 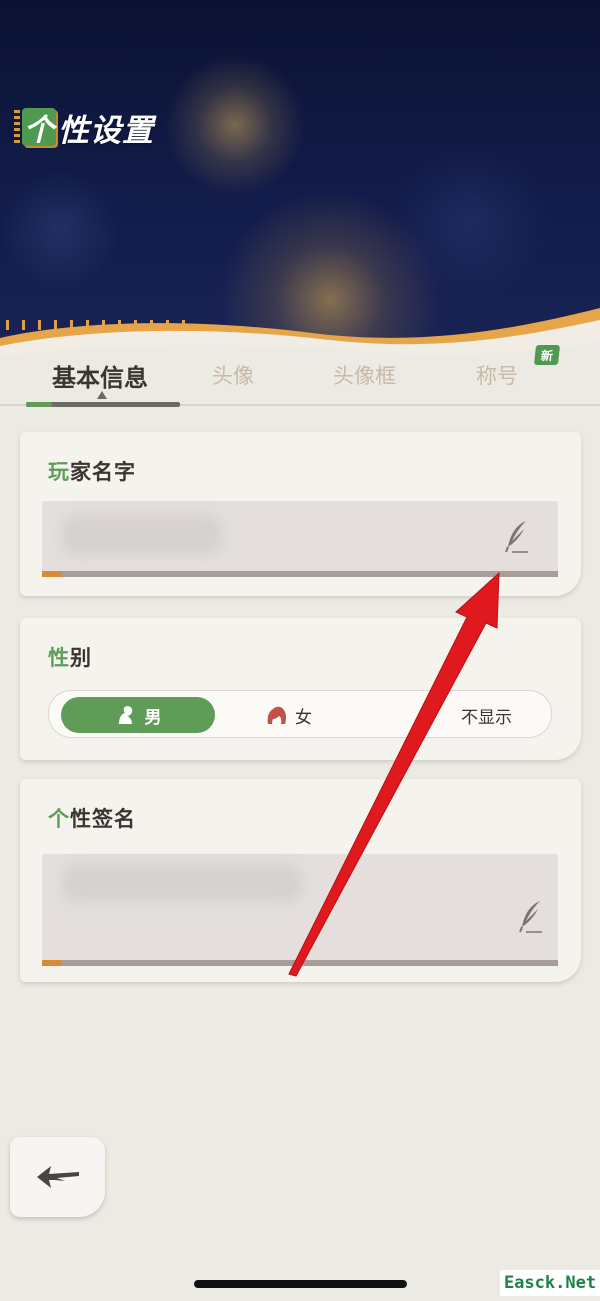 What do you see at coordinates (300, 910) in the screenshot?
I see `signature-input` at bounding box center [300, 910].